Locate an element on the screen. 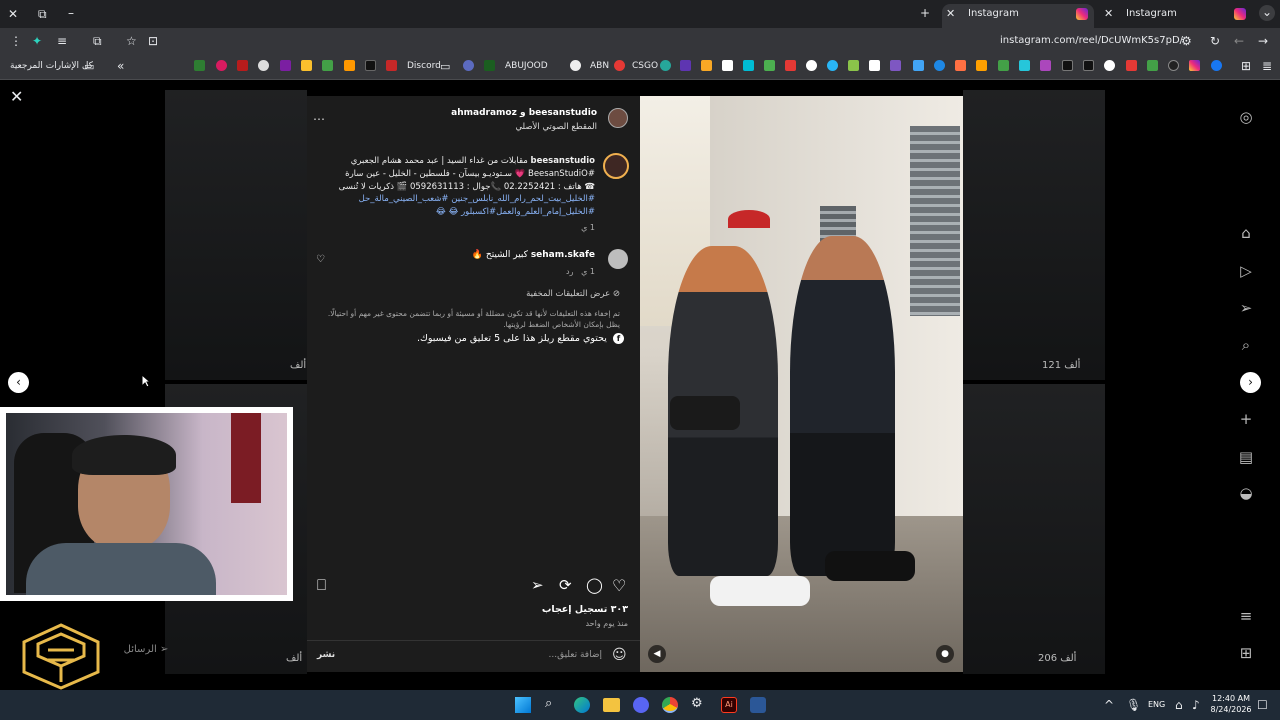 Image resolution: width=1280 pixels, height=720 pixels. post-comment-button: نشر is located at coordinates (326, 655).